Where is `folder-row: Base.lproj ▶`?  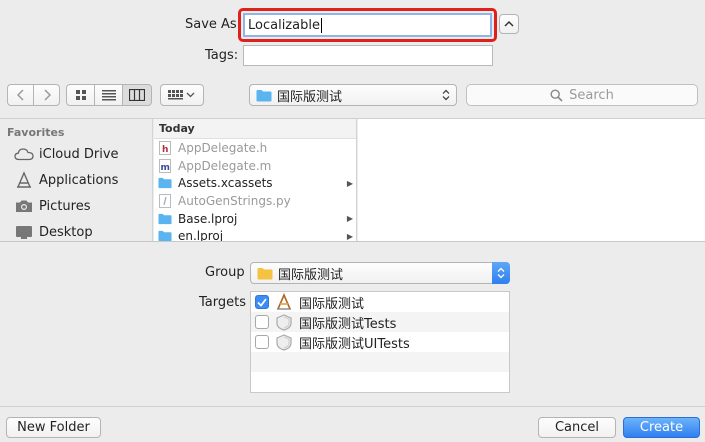 folder-row: Base.lproj ▶ is located at coordinates (255, 219).